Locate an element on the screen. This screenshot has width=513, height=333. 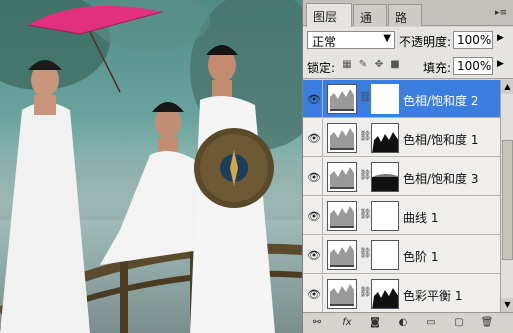
layer-row: 👁 ⛓ 色相/饱和度 3 is located at coordinates (401, 177).